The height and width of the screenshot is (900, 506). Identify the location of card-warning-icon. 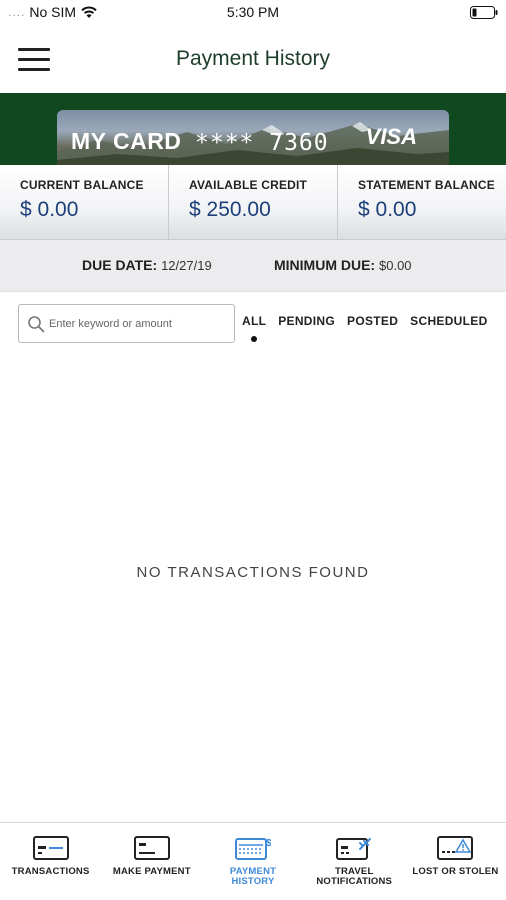
(455, 848).